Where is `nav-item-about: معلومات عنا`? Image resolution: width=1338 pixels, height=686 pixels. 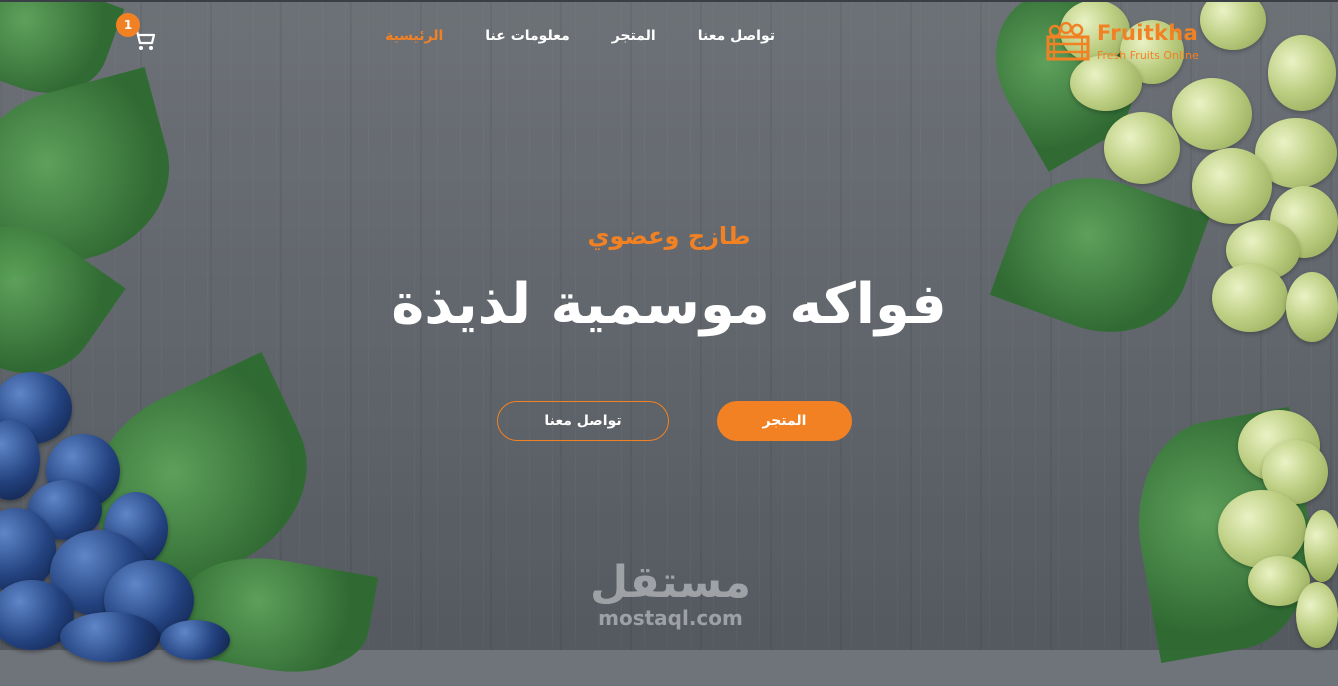
nav-item-about: معلومات عنا is located at coordinates (527, 36).